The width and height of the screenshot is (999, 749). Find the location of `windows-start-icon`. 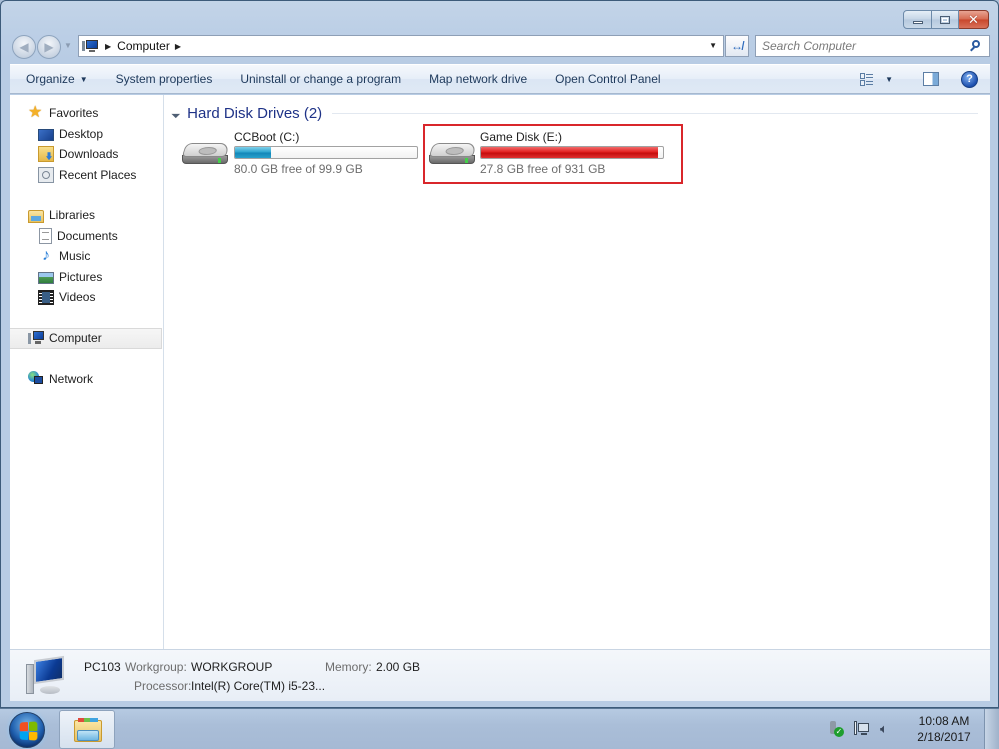

windows-start-icon is located at coordinates (28, 731).